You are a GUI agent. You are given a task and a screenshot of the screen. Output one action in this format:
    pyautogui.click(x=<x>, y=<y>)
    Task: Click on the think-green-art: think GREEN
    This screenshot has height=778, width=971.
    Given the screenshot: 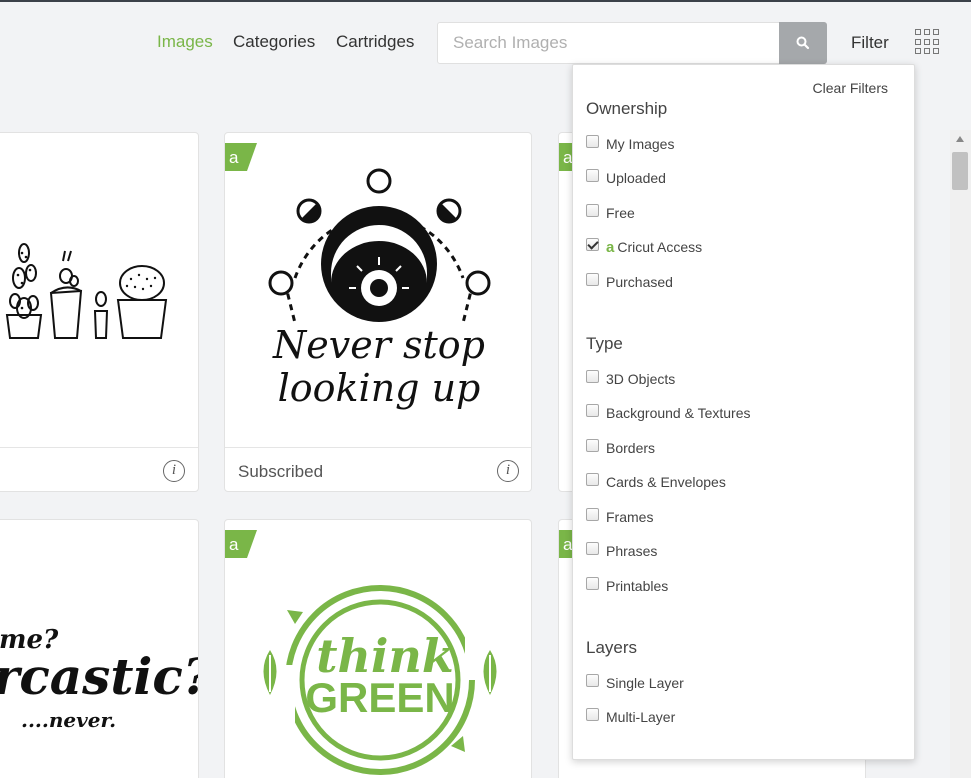 What is the action you would take?
    pyautogui.click(x=375, y=680)
    